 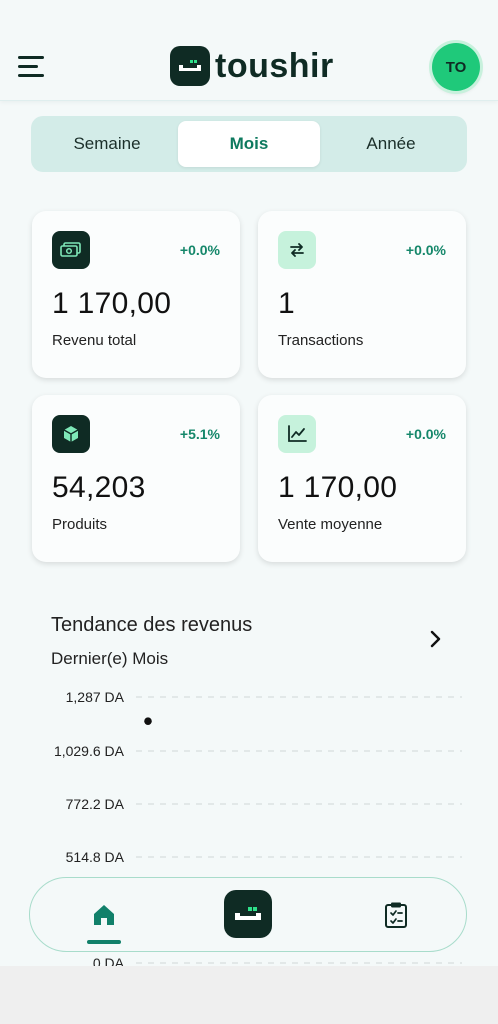 I want to click on home-icon, so click(x=104, y=915).